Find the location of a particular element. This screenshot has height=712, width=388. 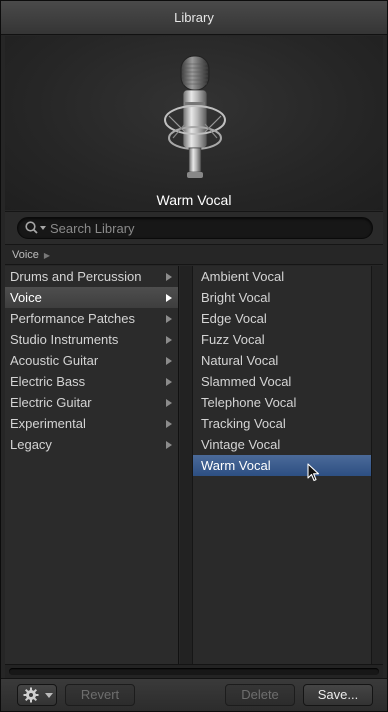

category-label: Performance Patches is located at coordinates (73, 318).